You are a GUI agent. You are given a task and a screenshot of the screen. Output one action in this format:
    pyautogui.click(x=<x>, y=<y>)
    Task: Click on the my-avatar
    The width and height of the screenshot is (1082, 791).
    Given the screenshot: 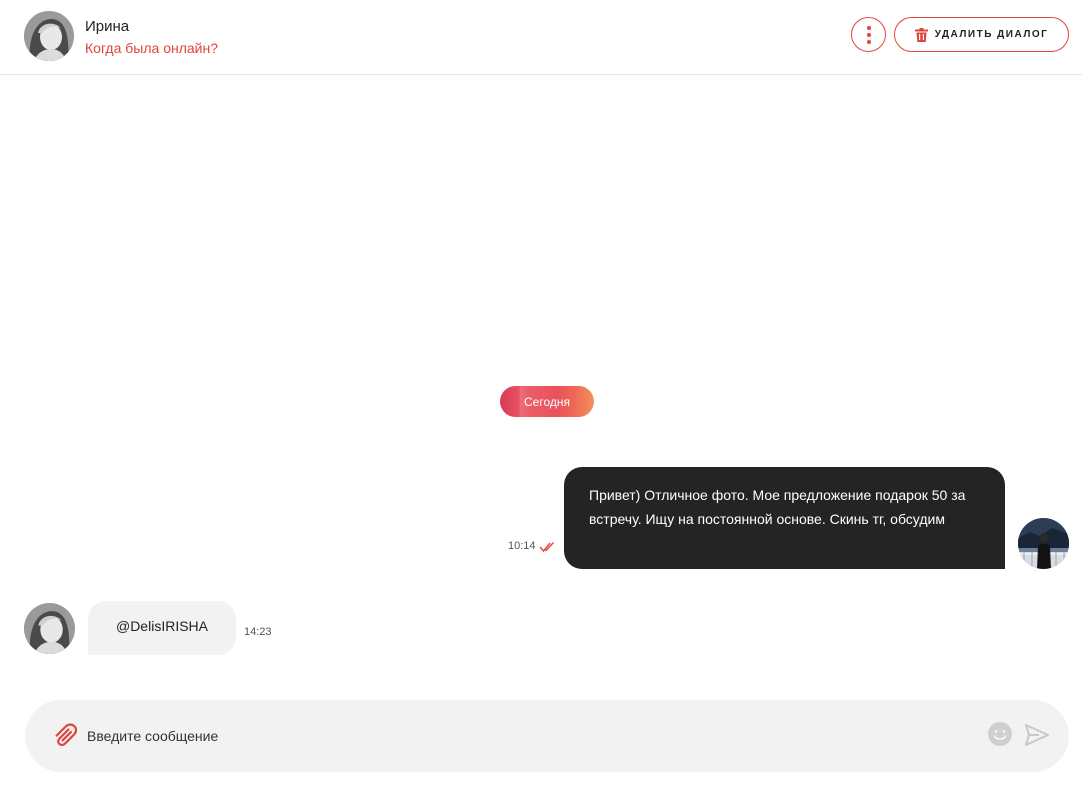 What is the action you would take?
    pyautogui.click(x=1043, y=543)
    